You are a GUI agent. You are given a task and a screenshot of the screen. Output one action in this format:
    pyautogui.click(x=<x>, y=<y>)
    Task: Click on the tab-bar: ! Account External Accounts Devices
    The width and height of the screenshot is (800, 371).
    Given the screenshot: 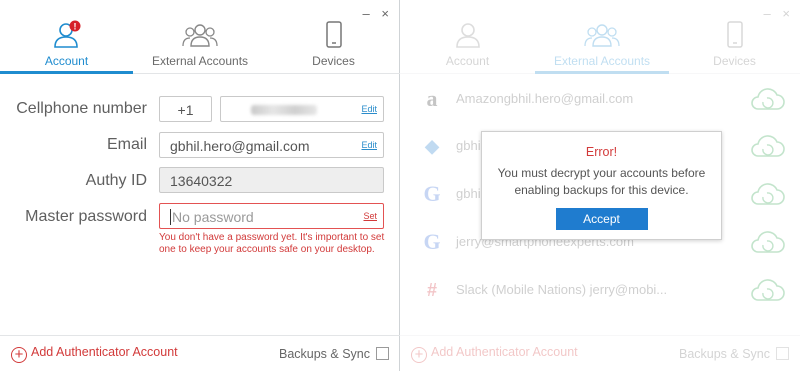 What is the action you would take?
    pyautogui.click(x=200, y=47)
    